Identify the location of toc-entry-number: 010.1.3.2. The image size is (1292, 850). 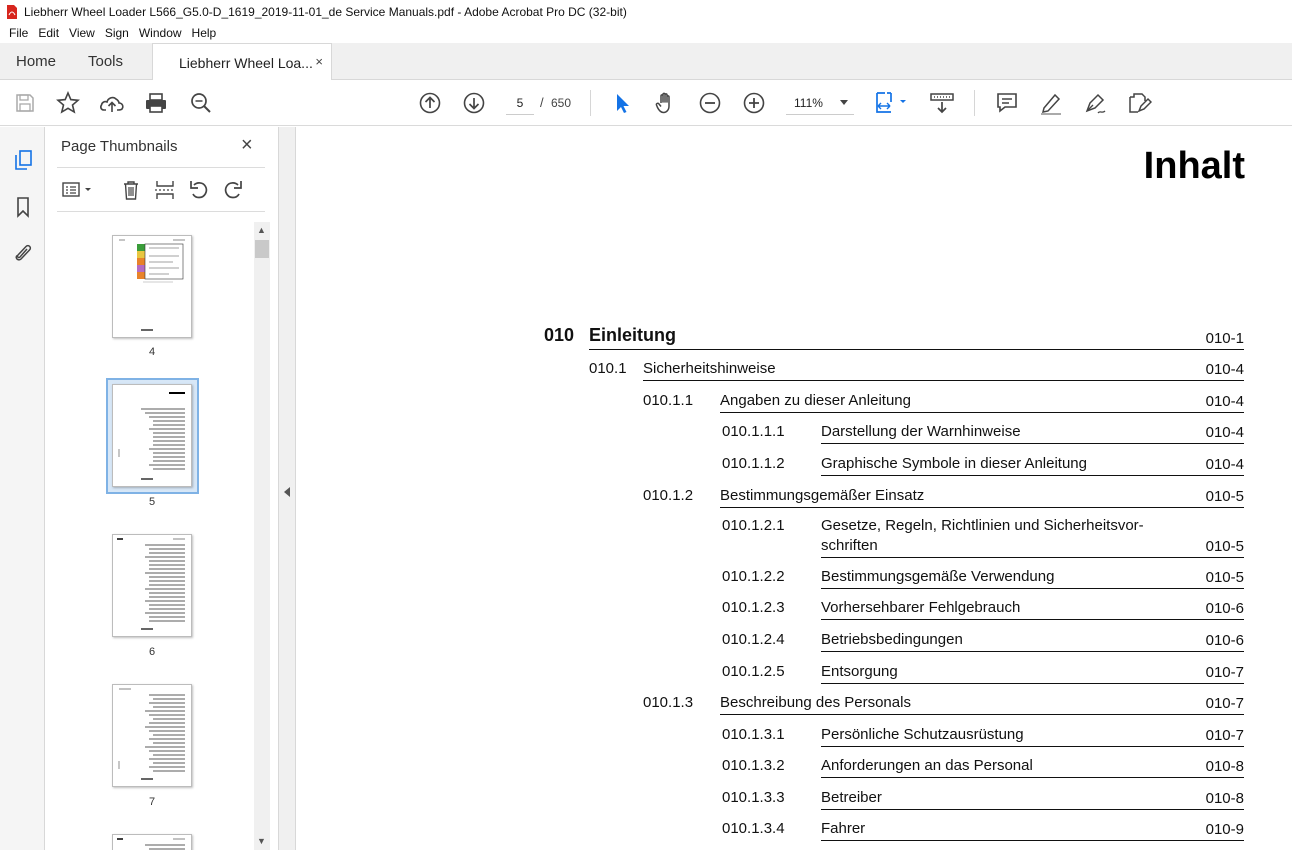
(753, 765).